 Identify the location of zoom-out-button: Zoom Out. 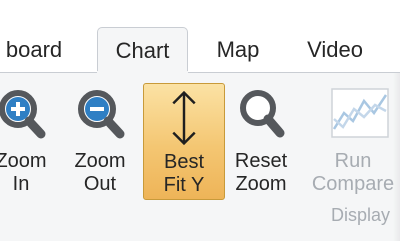
(100, 141).